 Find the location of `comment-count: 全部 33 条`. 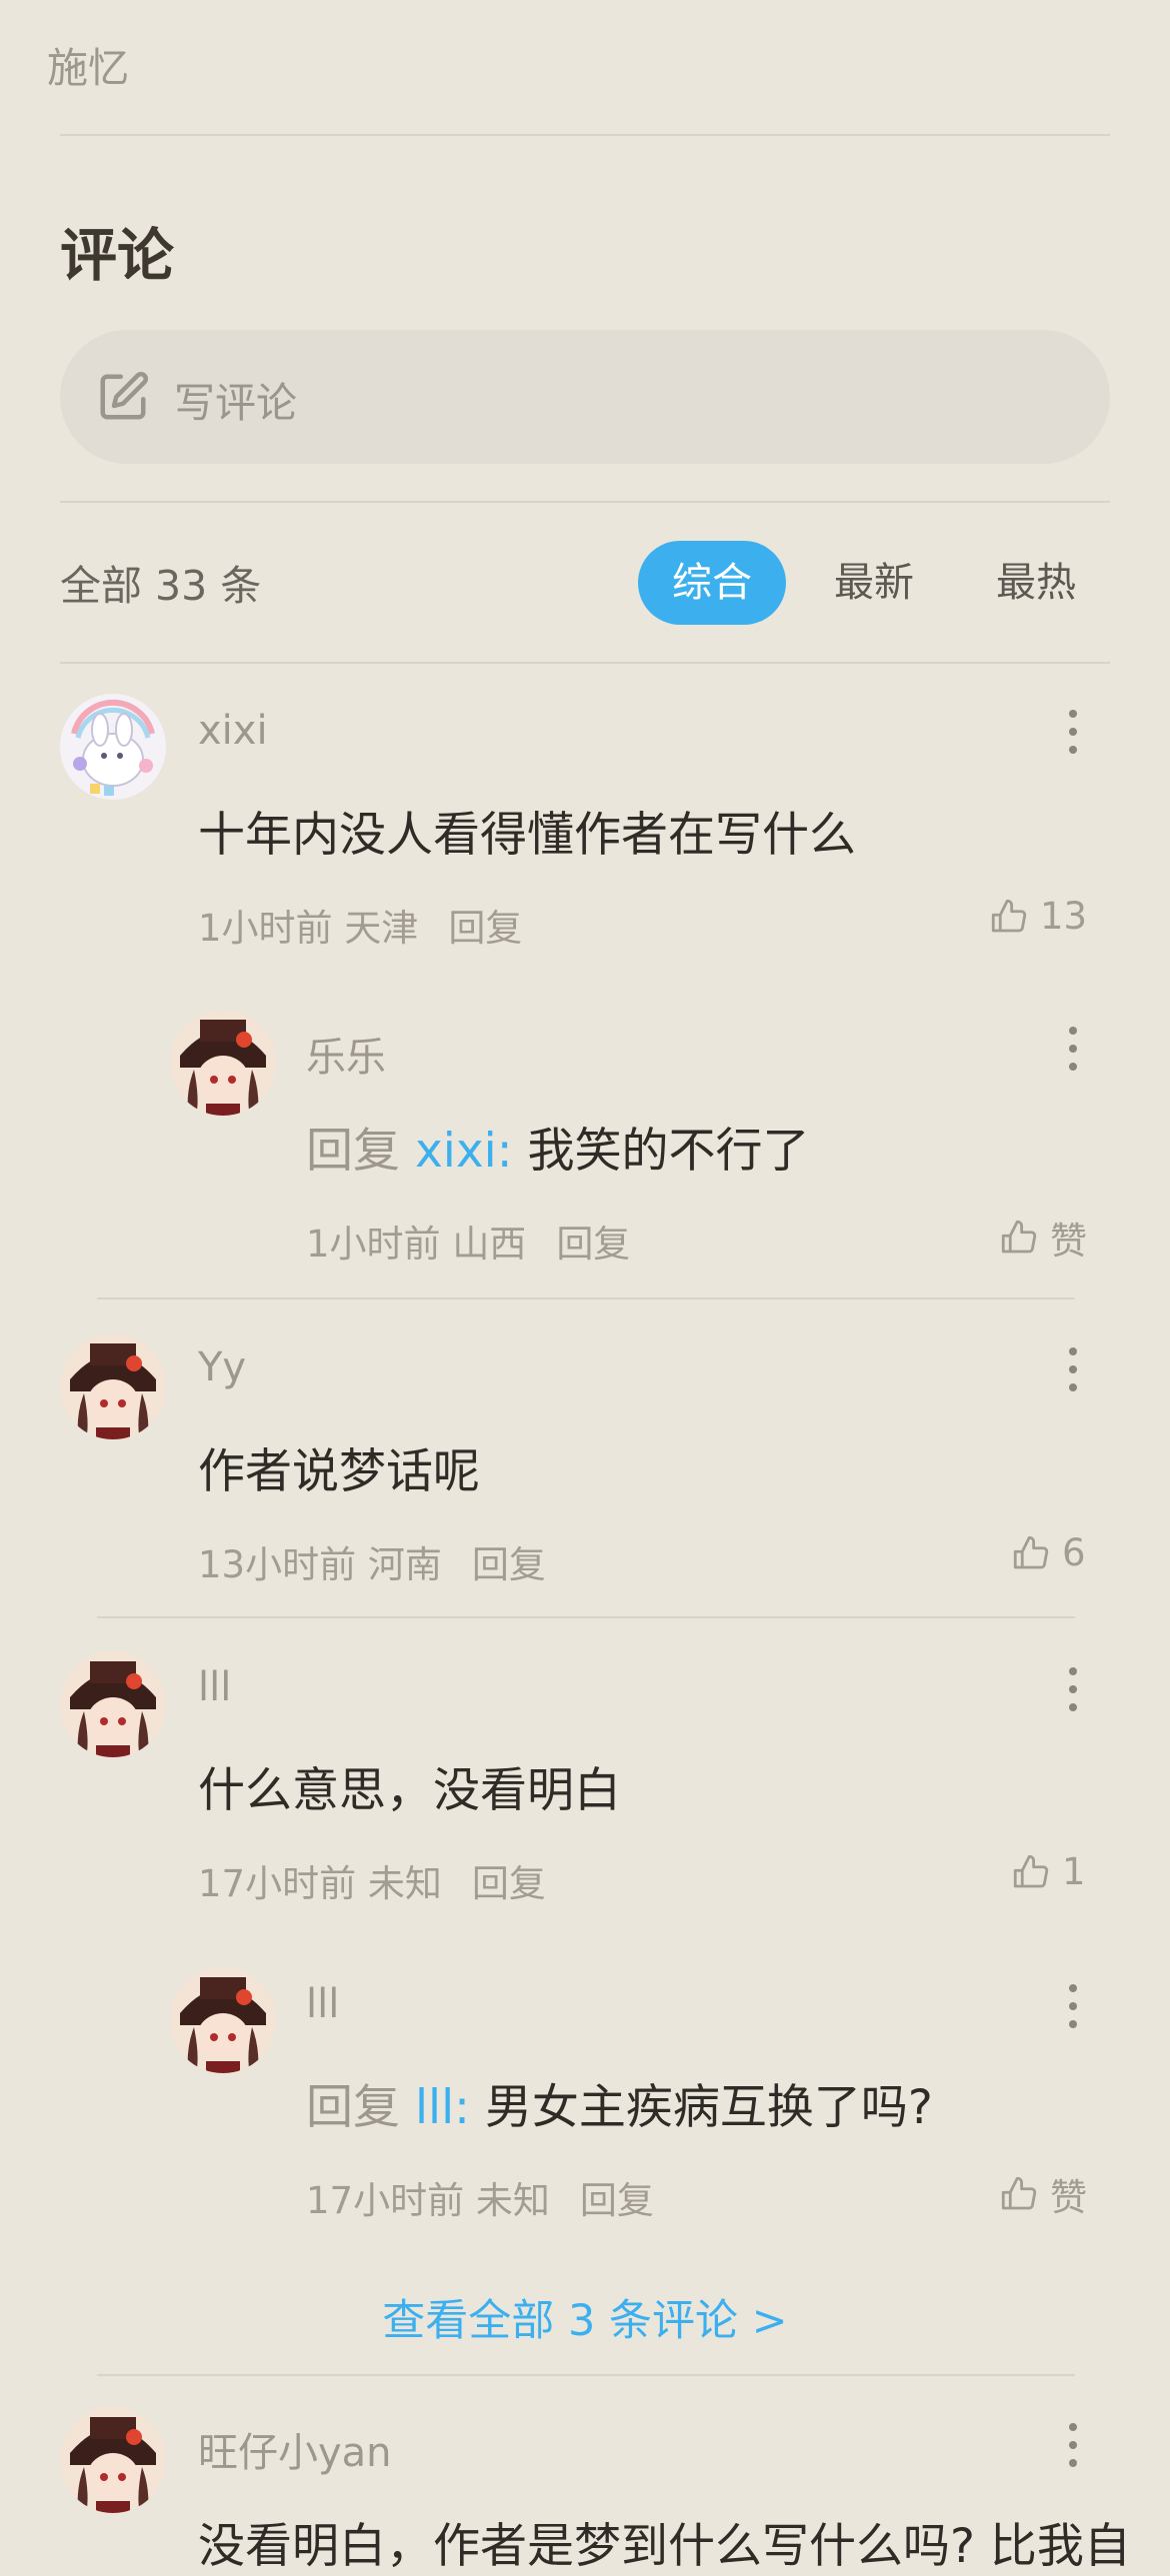

comment-count: 全部 33 条 is located at coordinates (161, 586).